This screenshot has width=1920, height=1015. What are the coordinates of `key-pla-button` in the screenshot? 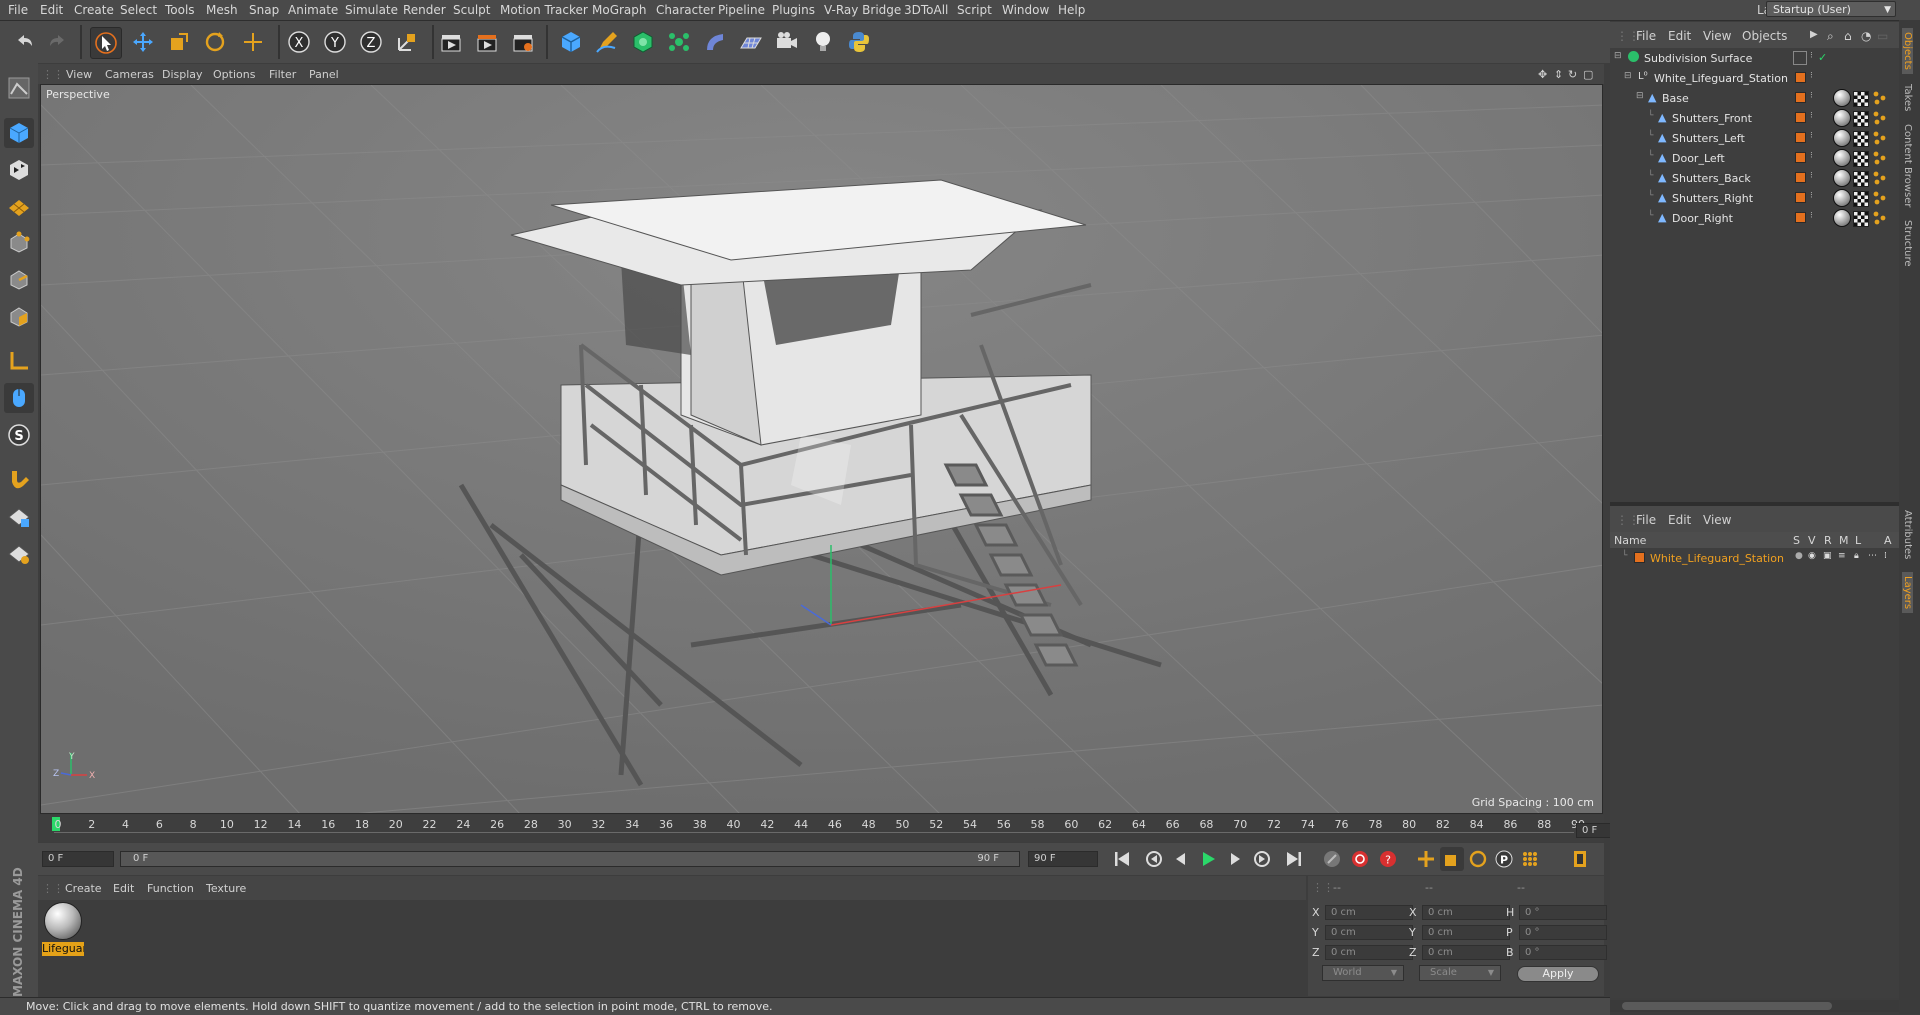 It's located at (1530, 859).